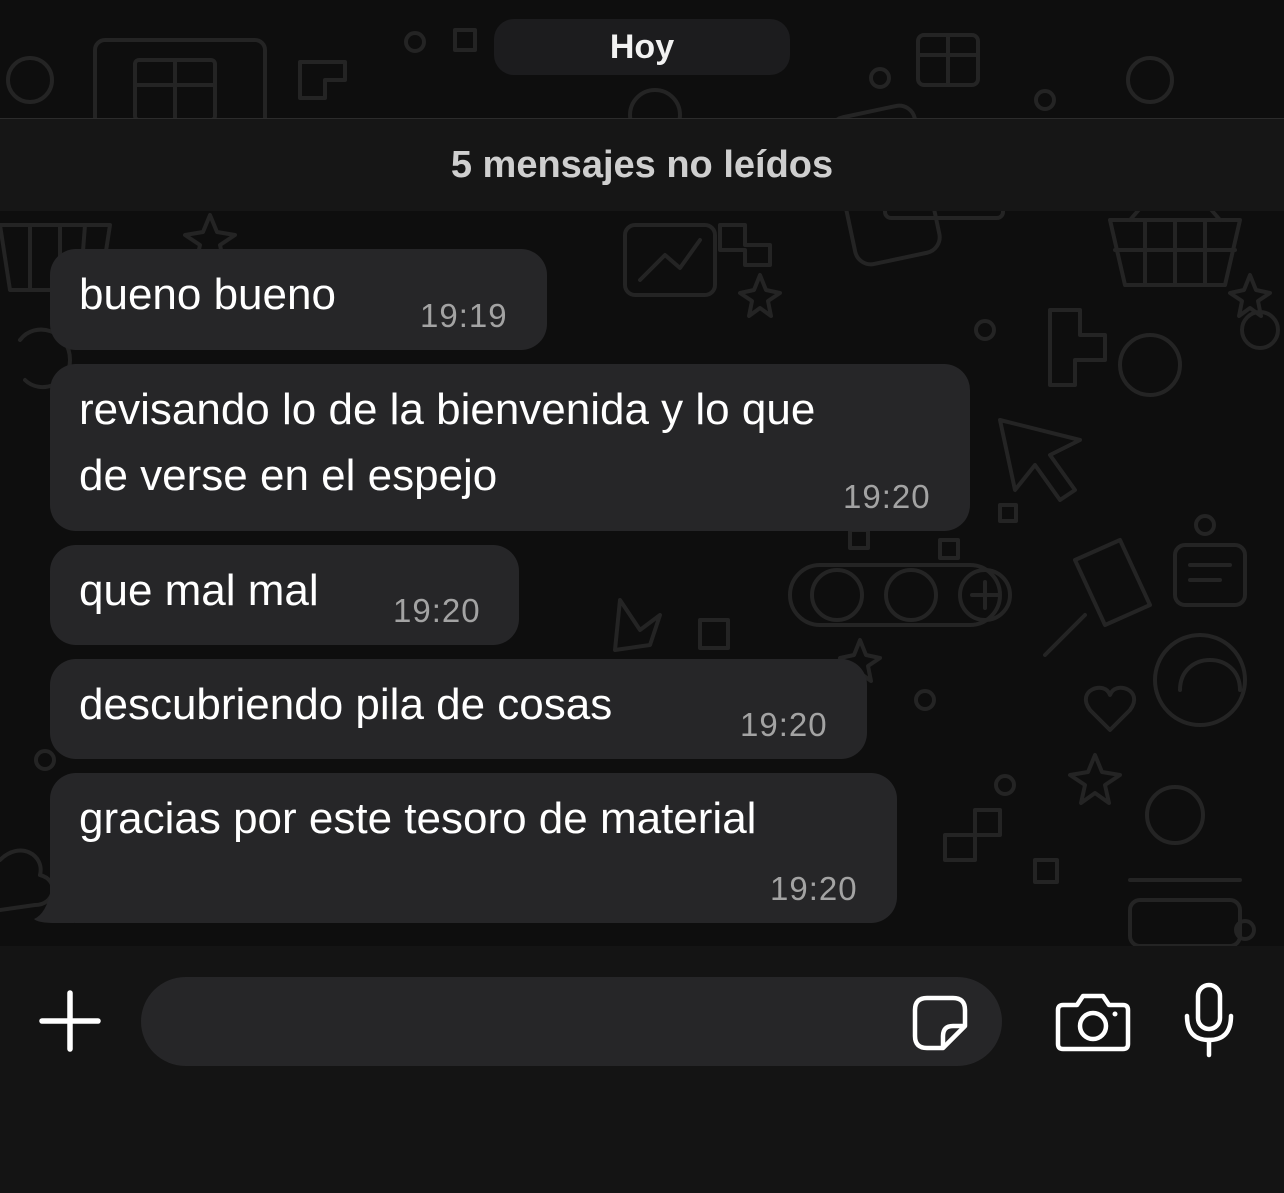  I want to click on message-bubble: descubriendo pila de cosas 19:20, so click(458, 709).